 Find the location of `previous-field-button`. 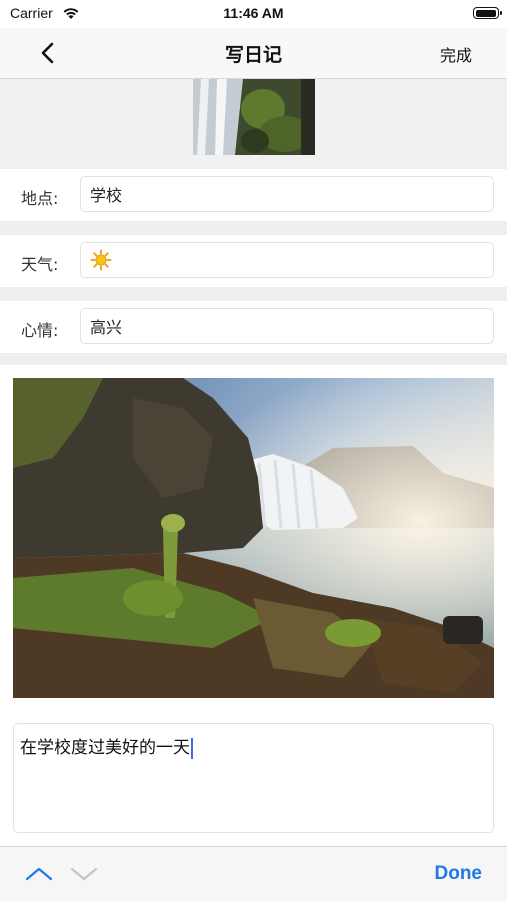

previous-field-button is located at coordinates (39, 874).